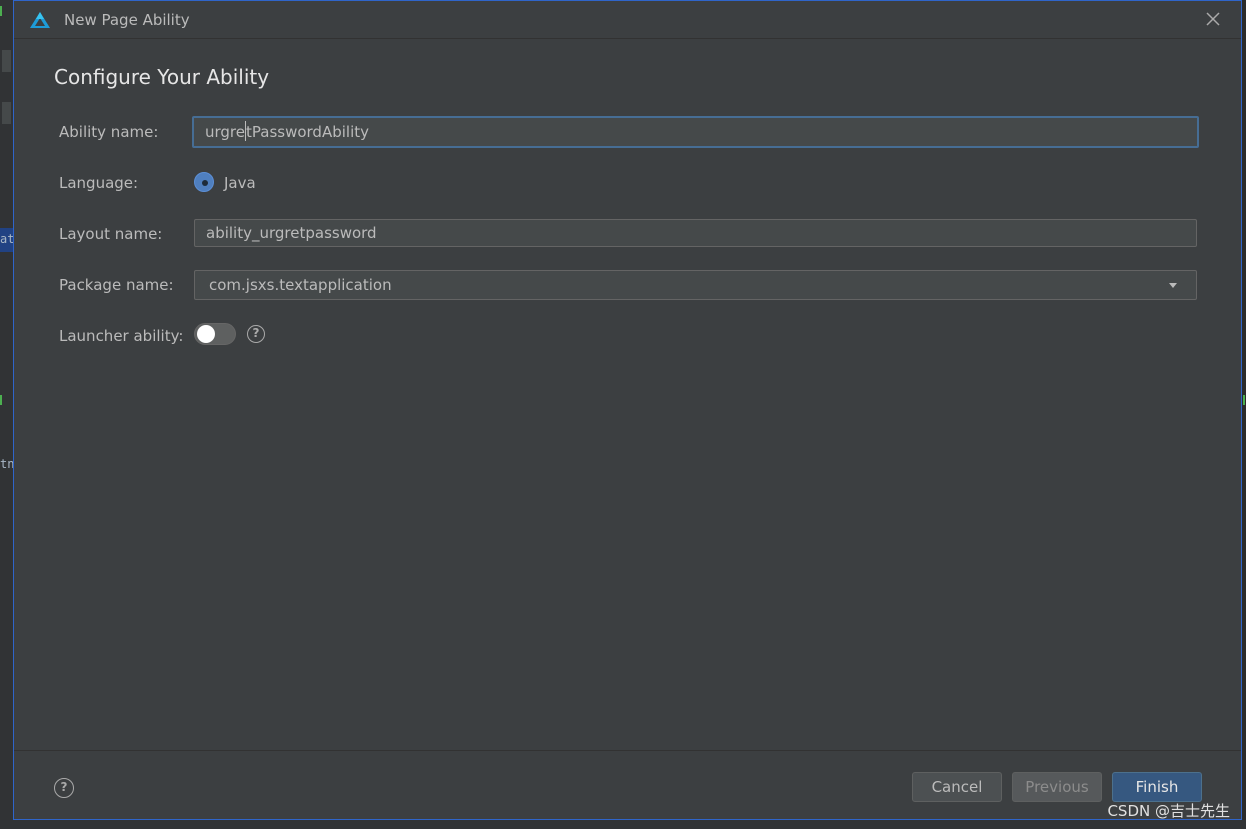 The width and height of the screenshot is (1246, 829). What do you see at coordinates (162, 77) in the screenshot?
I see `page-heading: Configure Your Ability` at bounding box center [162, 77].